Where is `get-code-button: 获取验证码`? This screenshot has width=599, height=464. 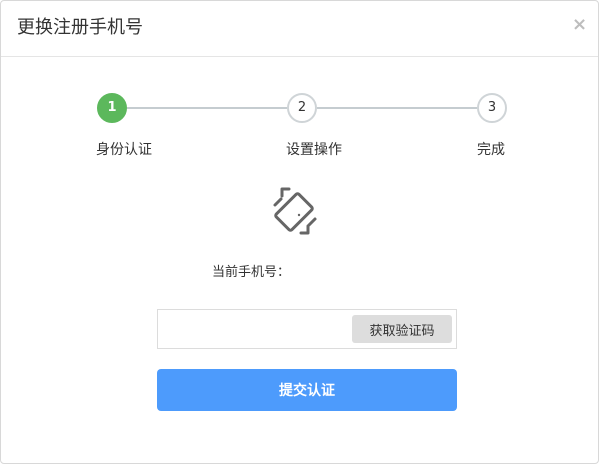
get-code-button: 获取验证码 is located at coordinates (402, 329).